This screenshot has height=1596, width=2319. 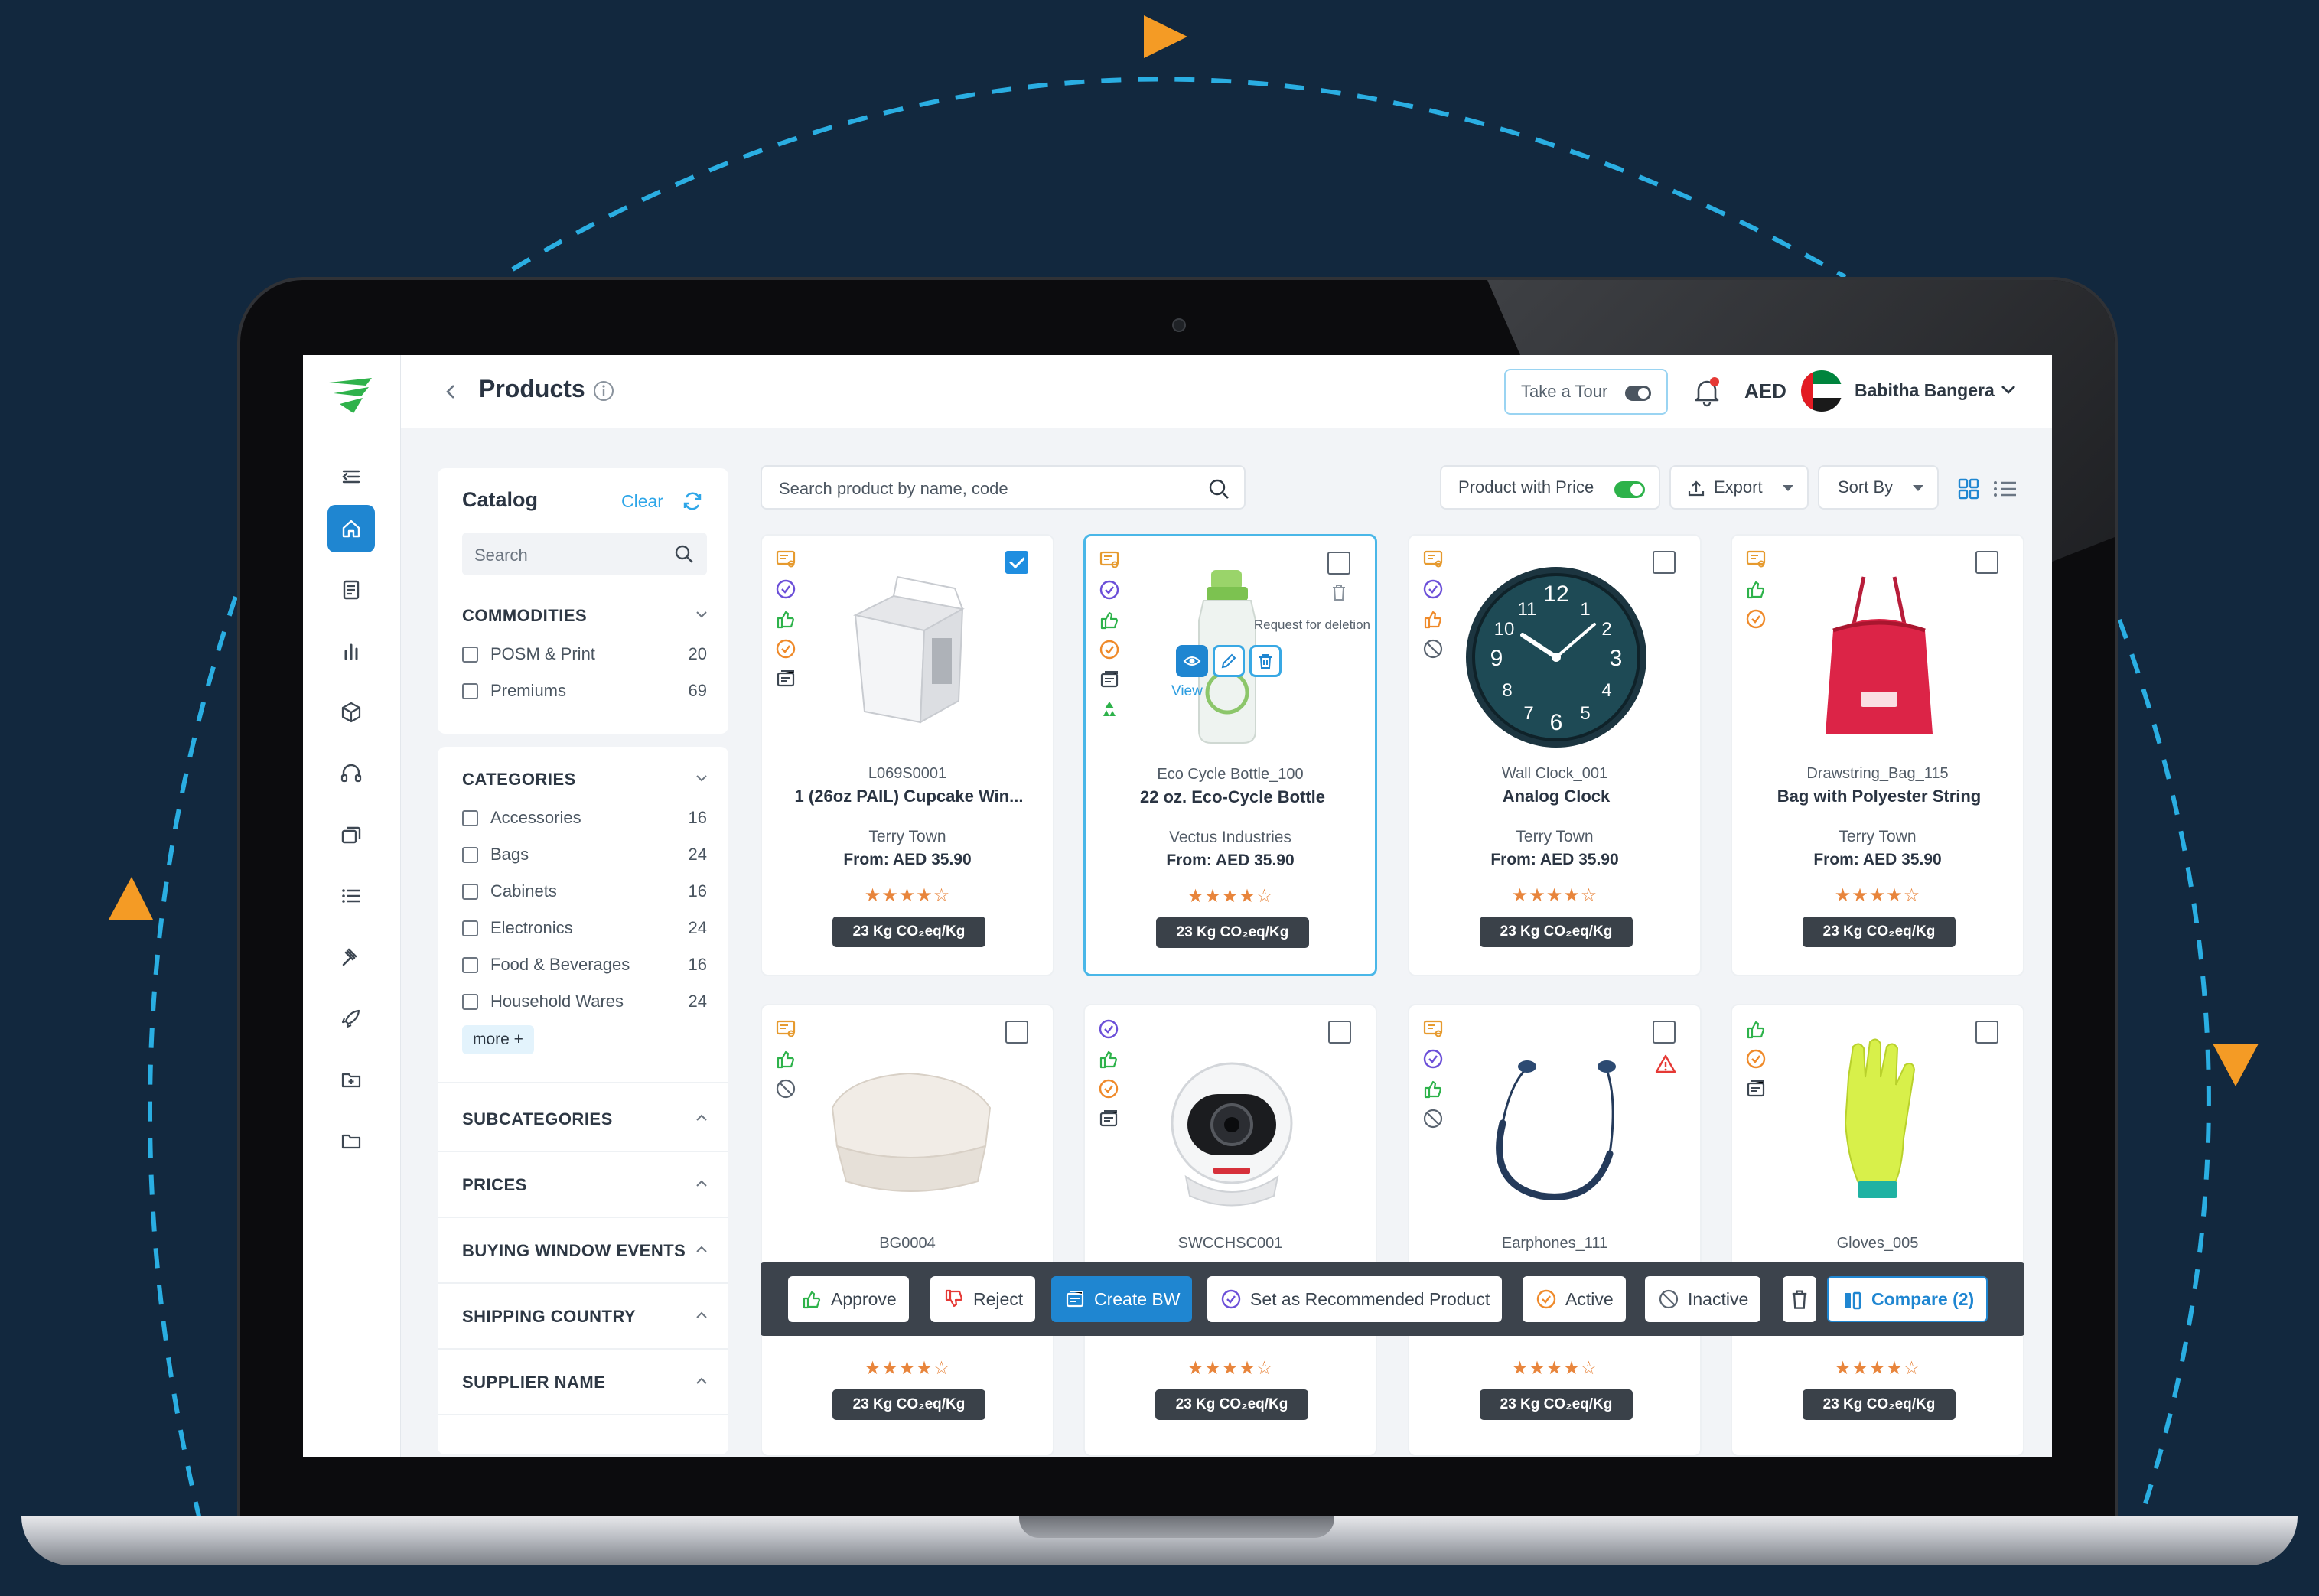 What do you see at coordinates (584, 554) in the screenshot?
I see `filter-search-input: Search` at bounding box center [584, 554].